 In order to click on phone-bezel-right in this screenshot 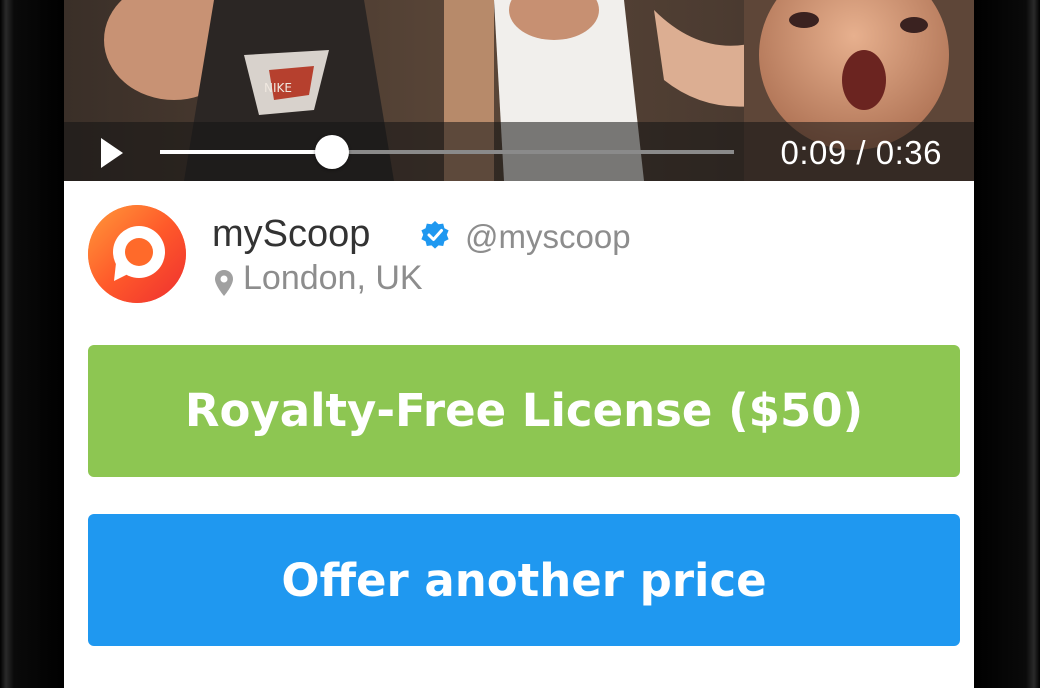, I will do `click(1007, 344)`.